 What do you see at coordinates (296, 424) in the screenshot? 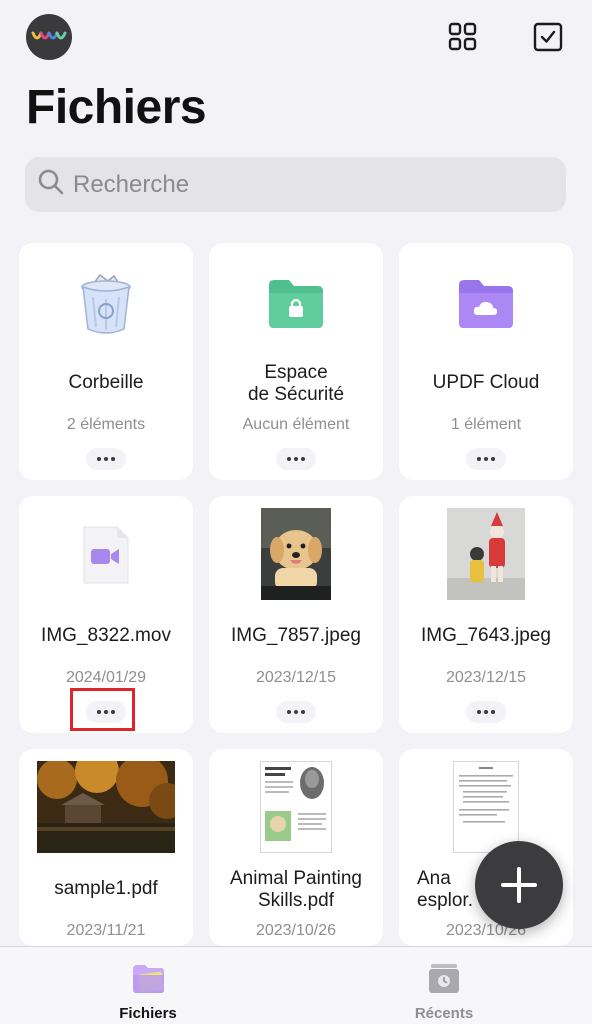
I see `folder-count: Aucun élément` at bounding box center [296, 424].